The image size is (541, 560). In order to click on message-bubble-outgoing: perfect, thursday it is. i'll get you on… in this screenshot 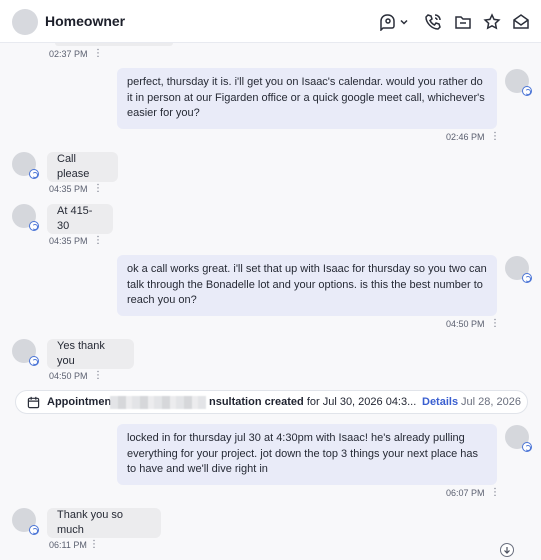, I will do `click(307, 98)`.